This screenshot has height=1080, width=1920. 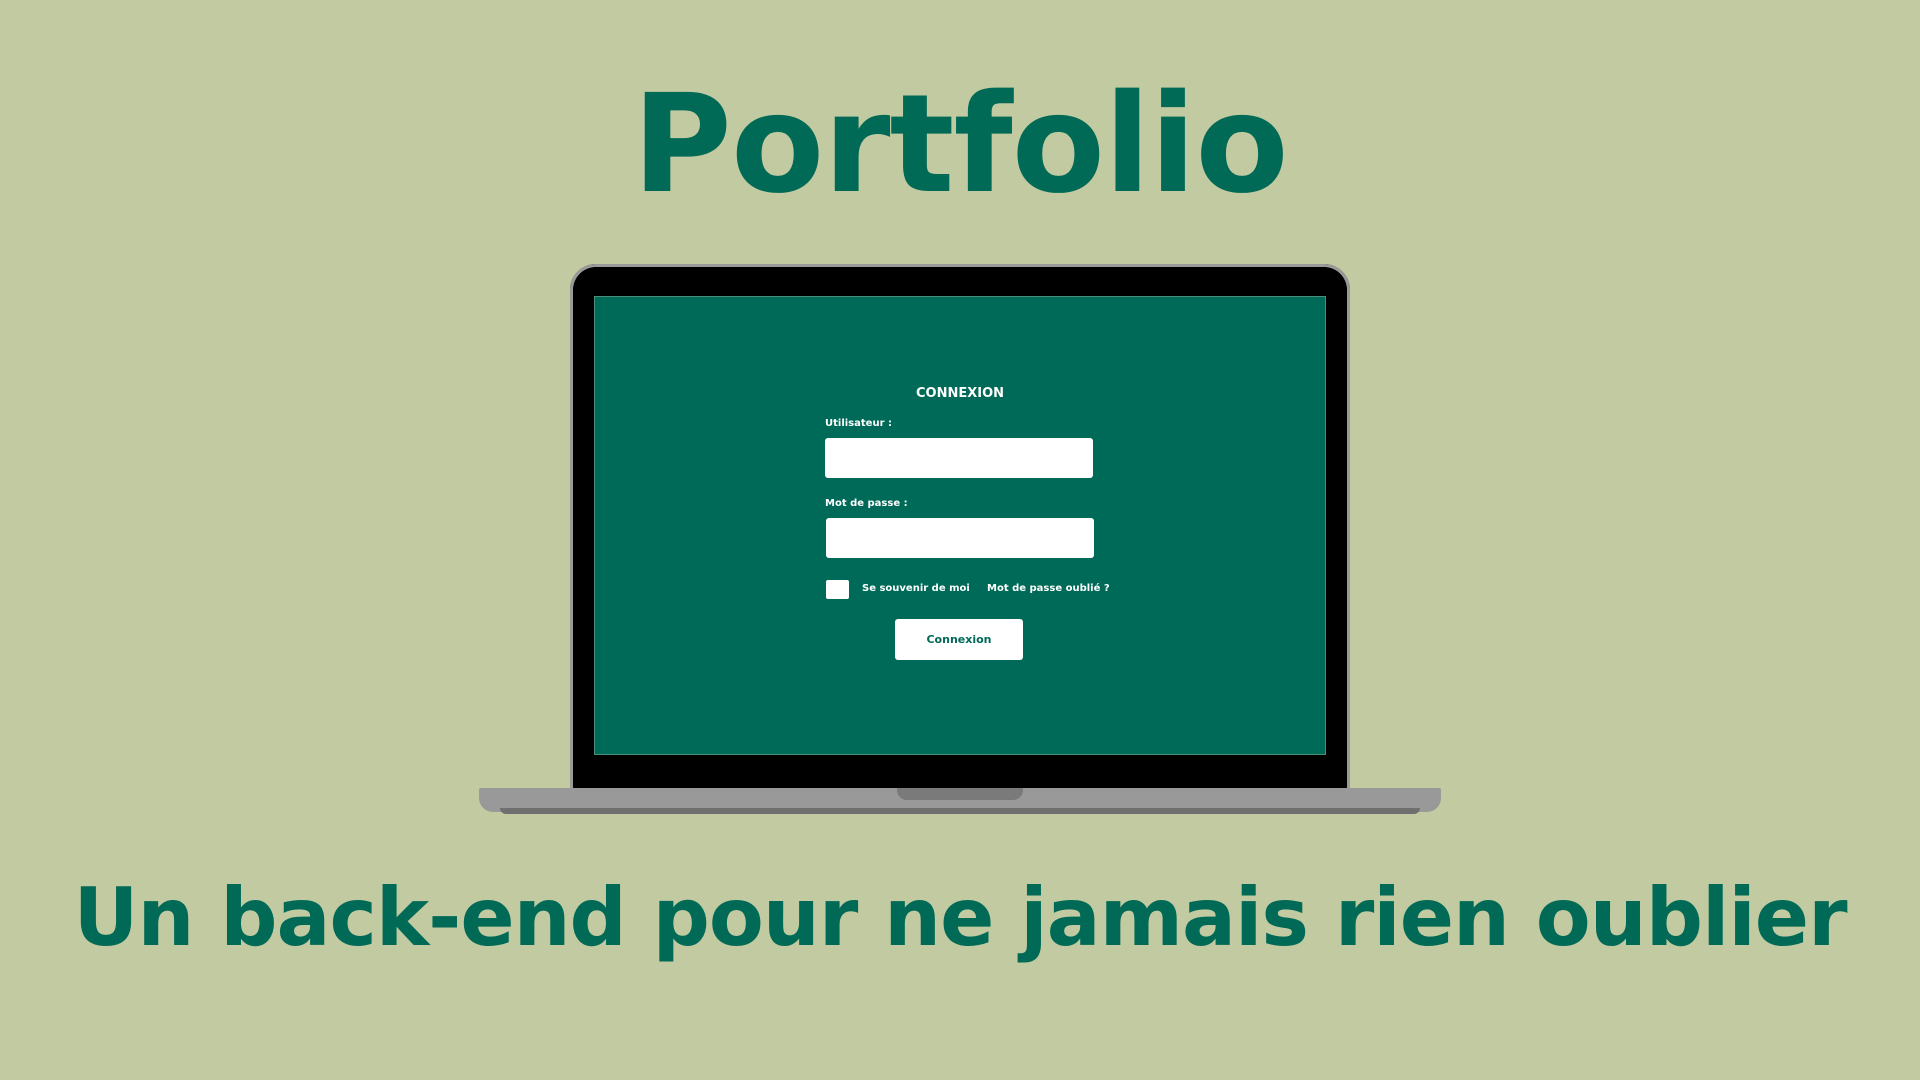 What do you see at coordinates (960, 794) in the screenshot?
I see `laptop-hinge-notch` at bounding box center [960, 794].